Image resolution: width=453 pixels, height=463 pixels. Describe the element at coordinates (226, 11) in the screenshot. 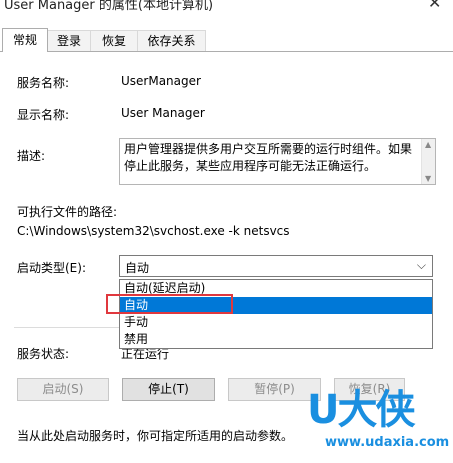

I see `title-bar: User Manager 的属性(本地计算机) ✕` at that location.